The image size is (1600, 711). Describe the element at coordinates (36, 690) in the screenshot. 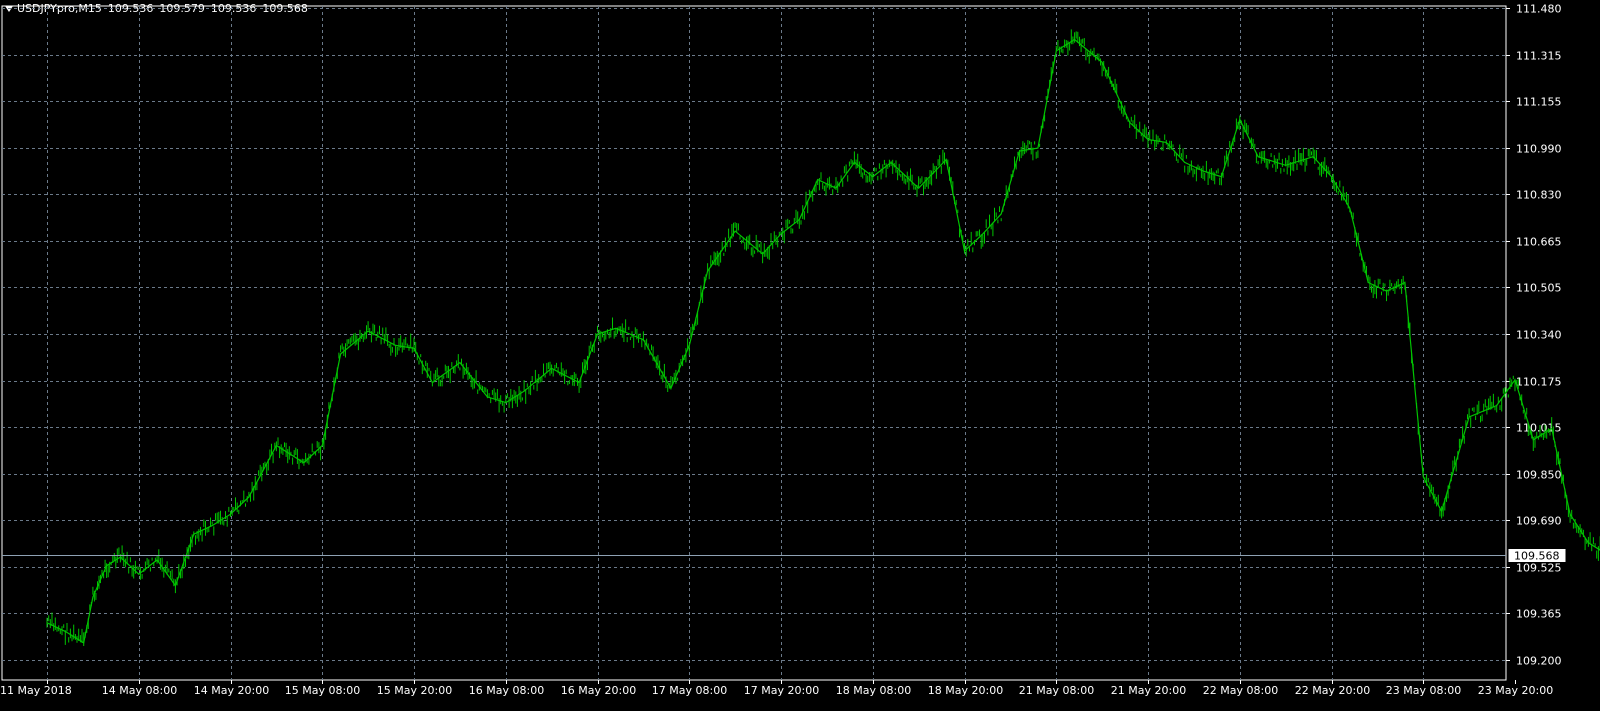

I see `x-tick-label: 11 May 2018` at that location.